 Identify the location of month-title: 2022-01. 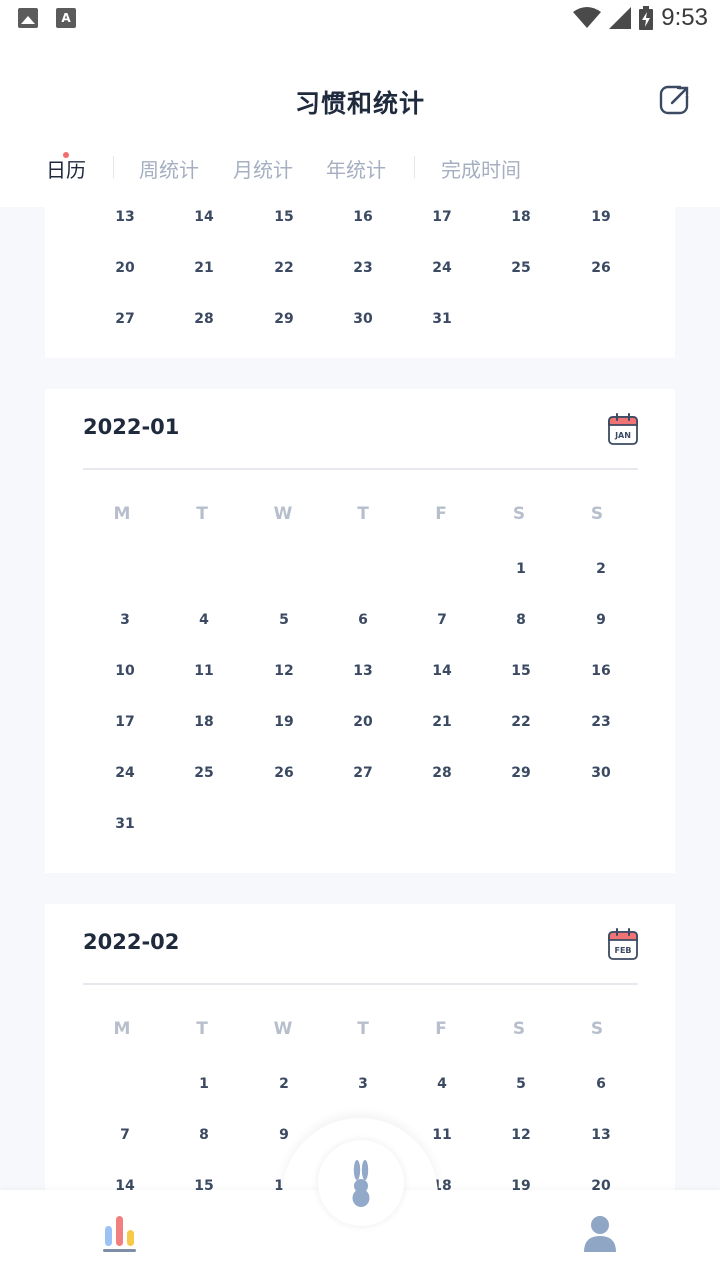
(131, 427).